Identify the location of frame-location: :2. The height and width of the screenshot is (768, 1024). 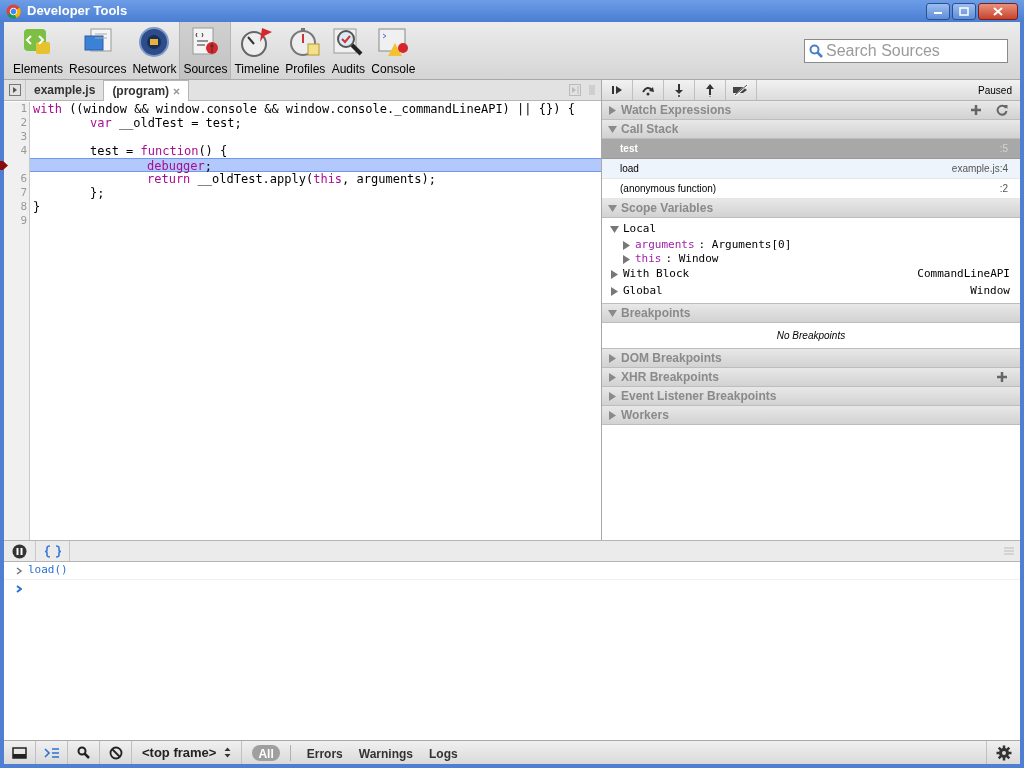
(1003, 189).